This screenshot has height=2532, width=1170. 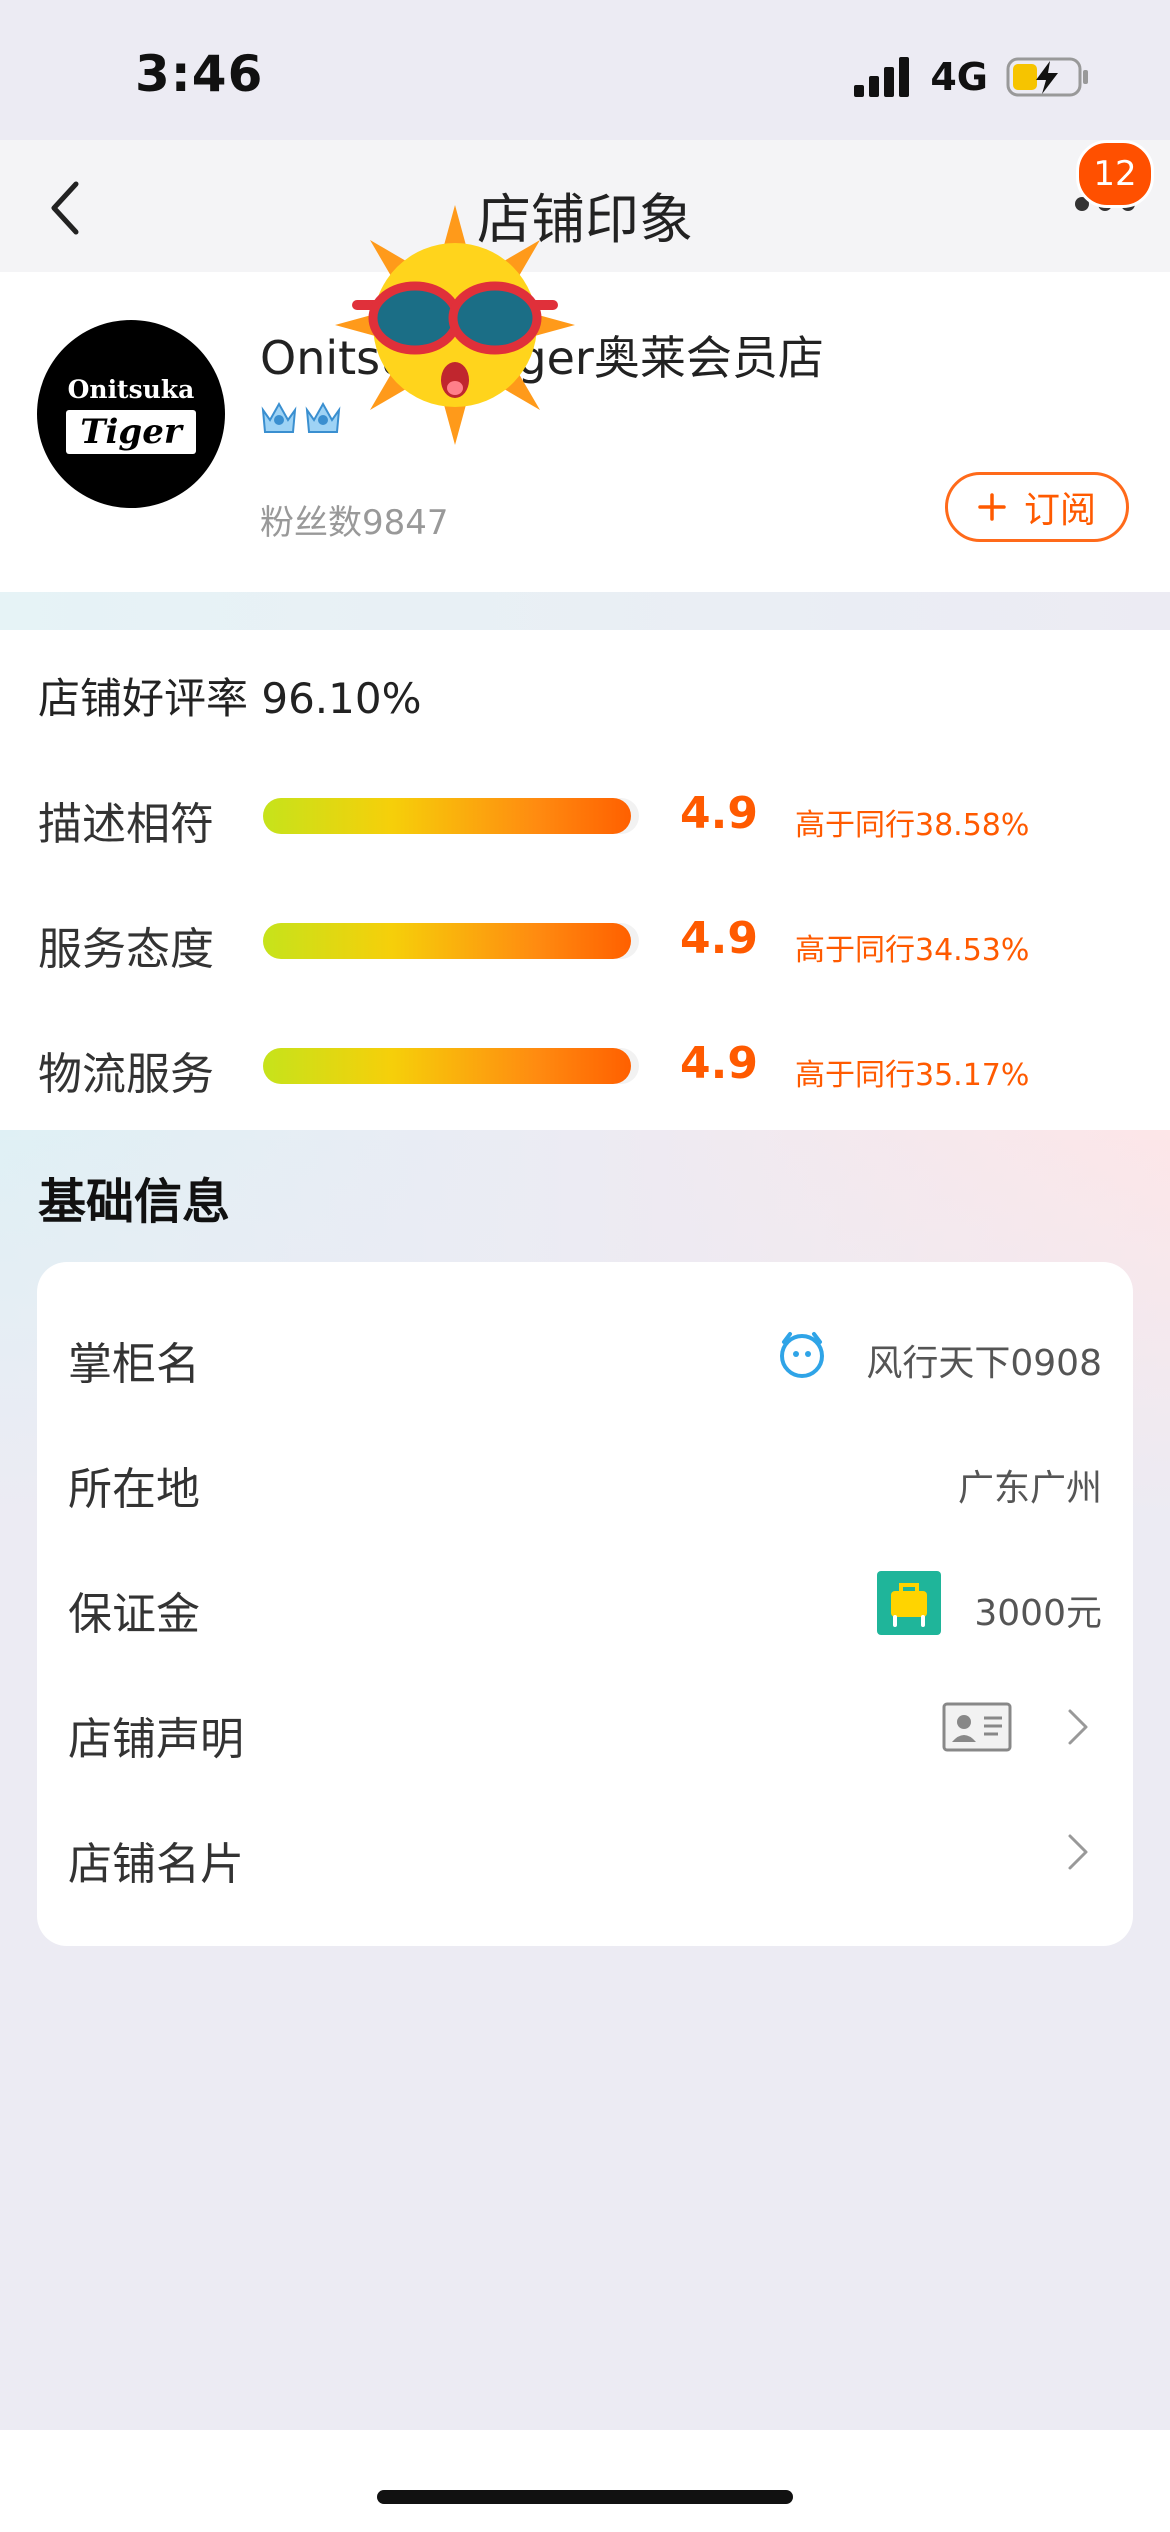 I want to click on info-label-statement: 店铺声明, so click(x=156, y=1739).